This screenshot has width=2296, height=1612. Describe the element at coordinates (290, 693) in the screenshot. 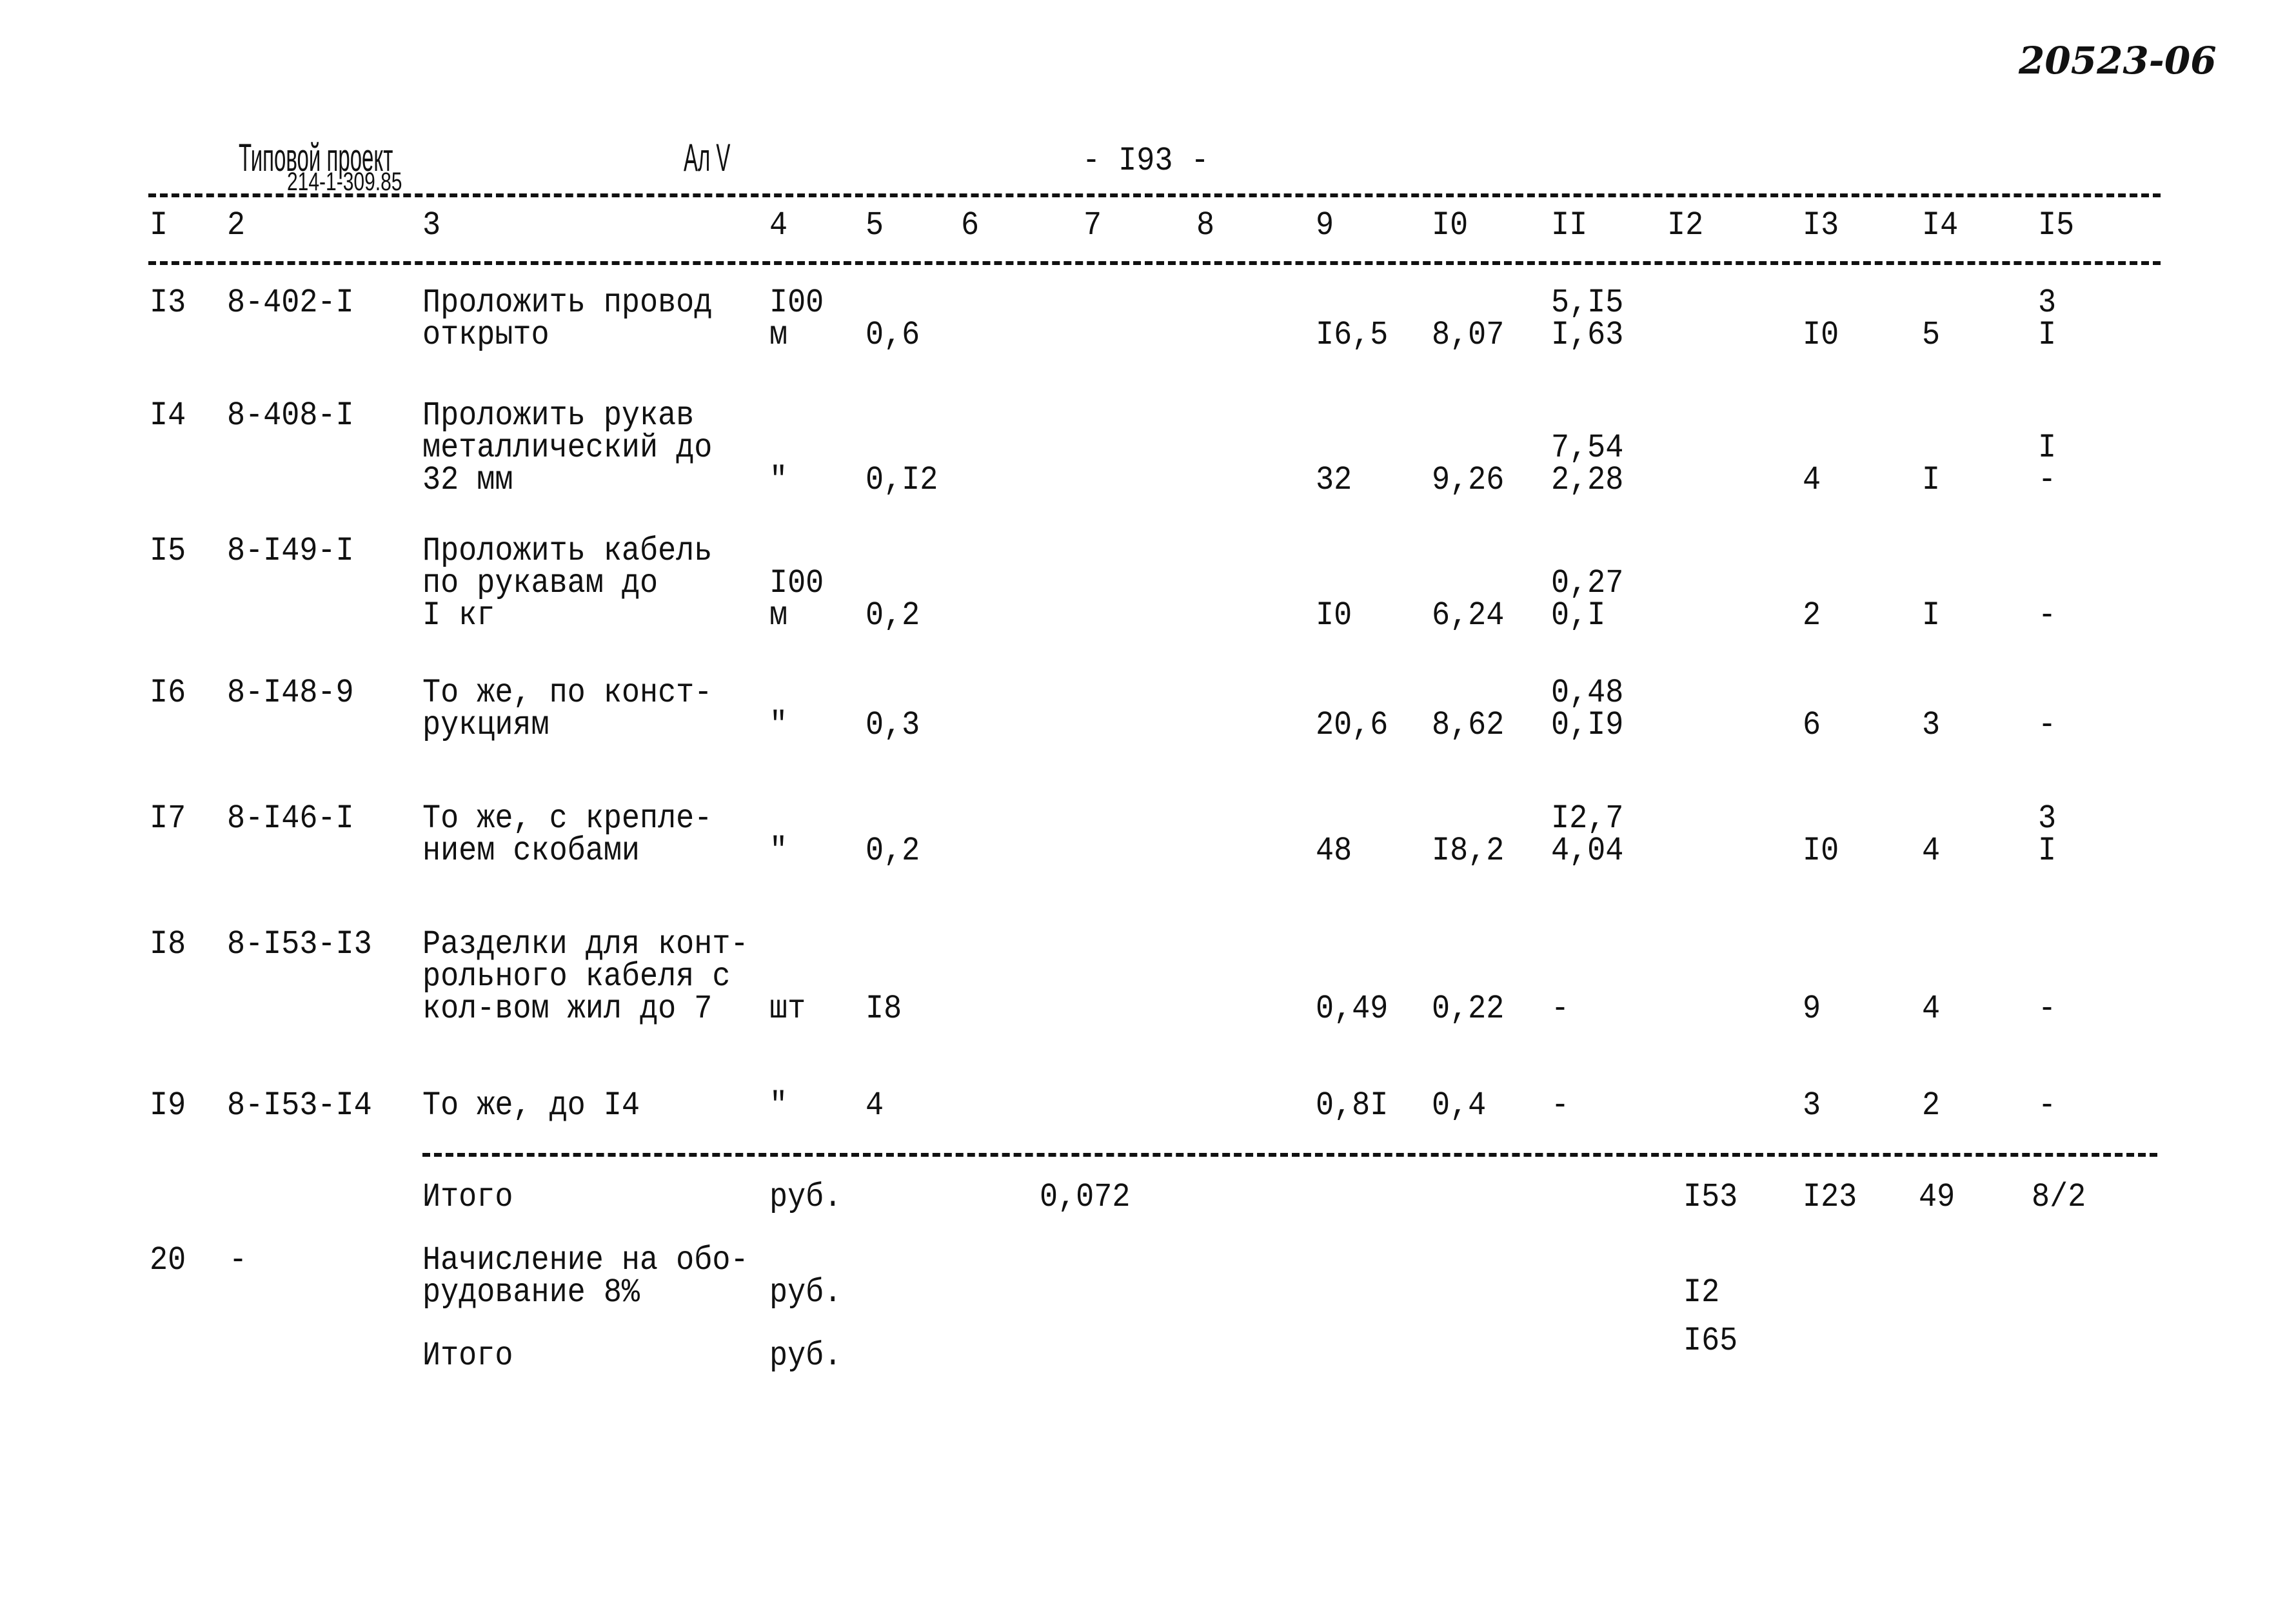

I see `cell-code: 8-I48-9` at that location.